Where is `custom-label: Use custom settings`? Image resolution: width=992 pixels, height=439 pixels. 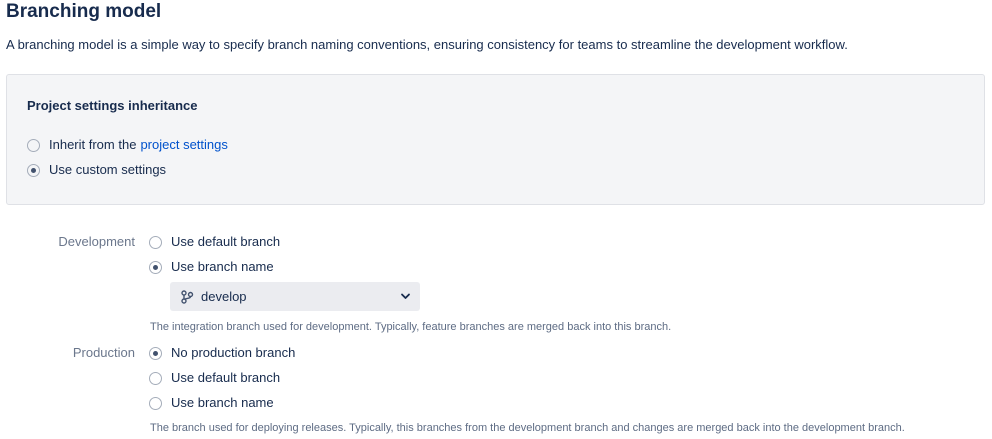
custom-label: Use custom settings is located at coordinates (108, 169).